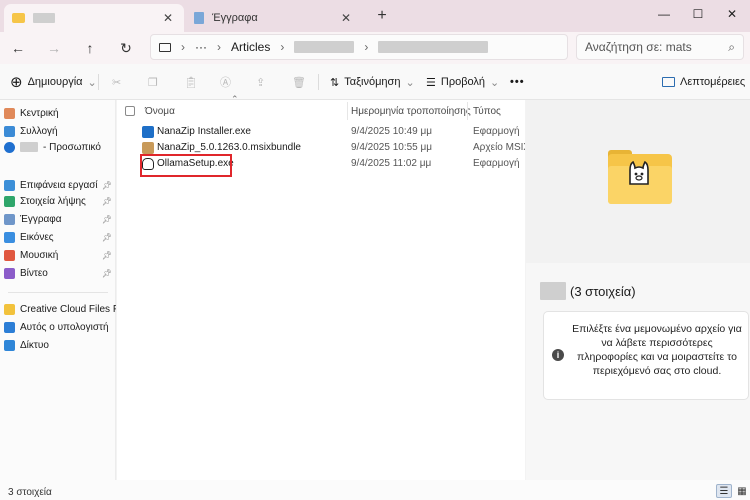 The height and width of the screenshot is (500, 750). Describe the element at coordinates (496, 163) in the screenshot. I see `file-type: Εφαρμογή` at that location.